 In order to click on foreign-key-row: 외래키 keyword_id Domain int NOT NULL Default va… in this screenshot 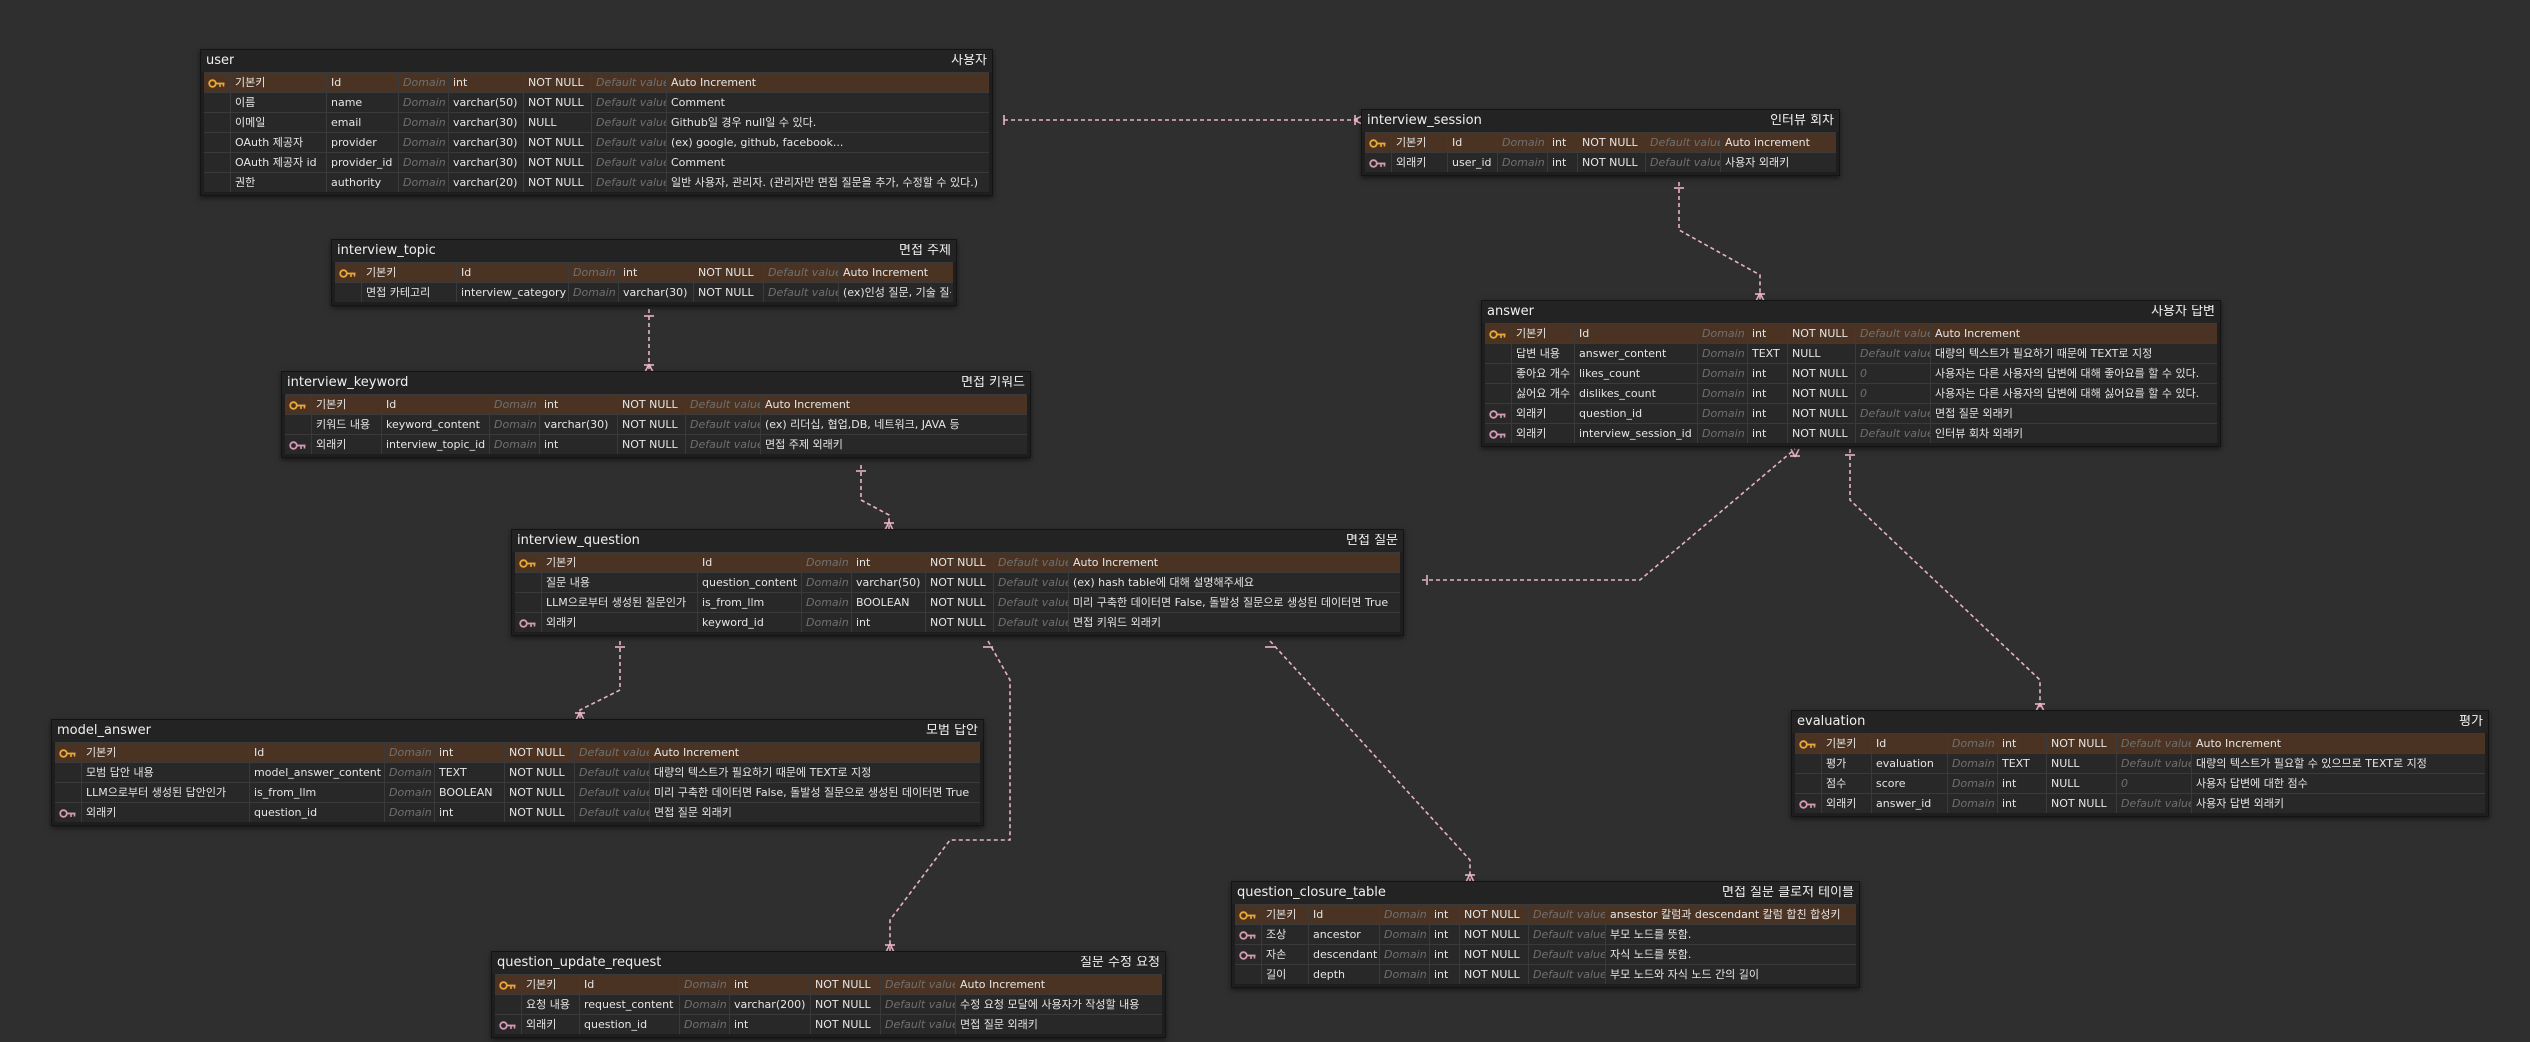, I will do `click(957, 622)`.